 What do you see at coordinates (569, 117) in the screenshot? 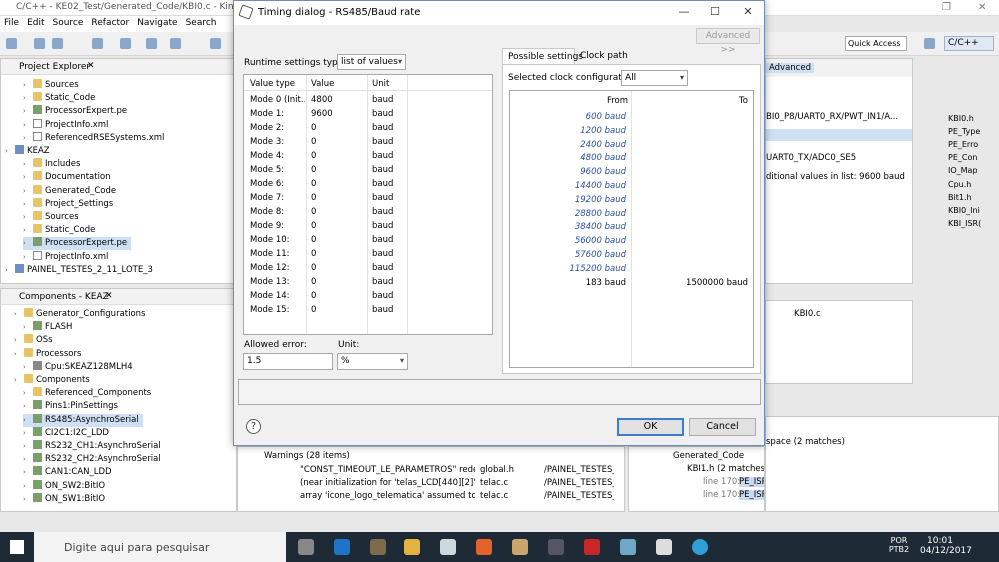
I see `possible-value: 600 baud` at bounding box center [569, 117].